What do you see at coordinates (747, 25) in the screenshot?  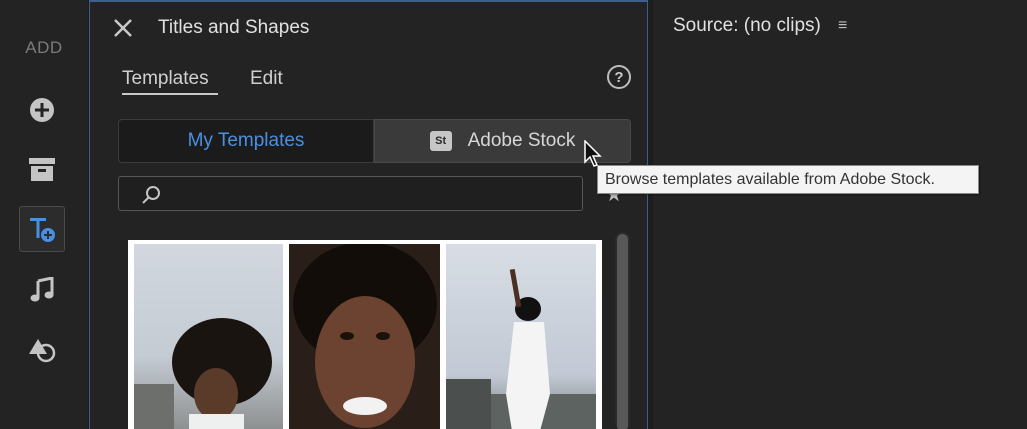 I see `source-title: Source: (no clips)` at bounding box center [747, 25].